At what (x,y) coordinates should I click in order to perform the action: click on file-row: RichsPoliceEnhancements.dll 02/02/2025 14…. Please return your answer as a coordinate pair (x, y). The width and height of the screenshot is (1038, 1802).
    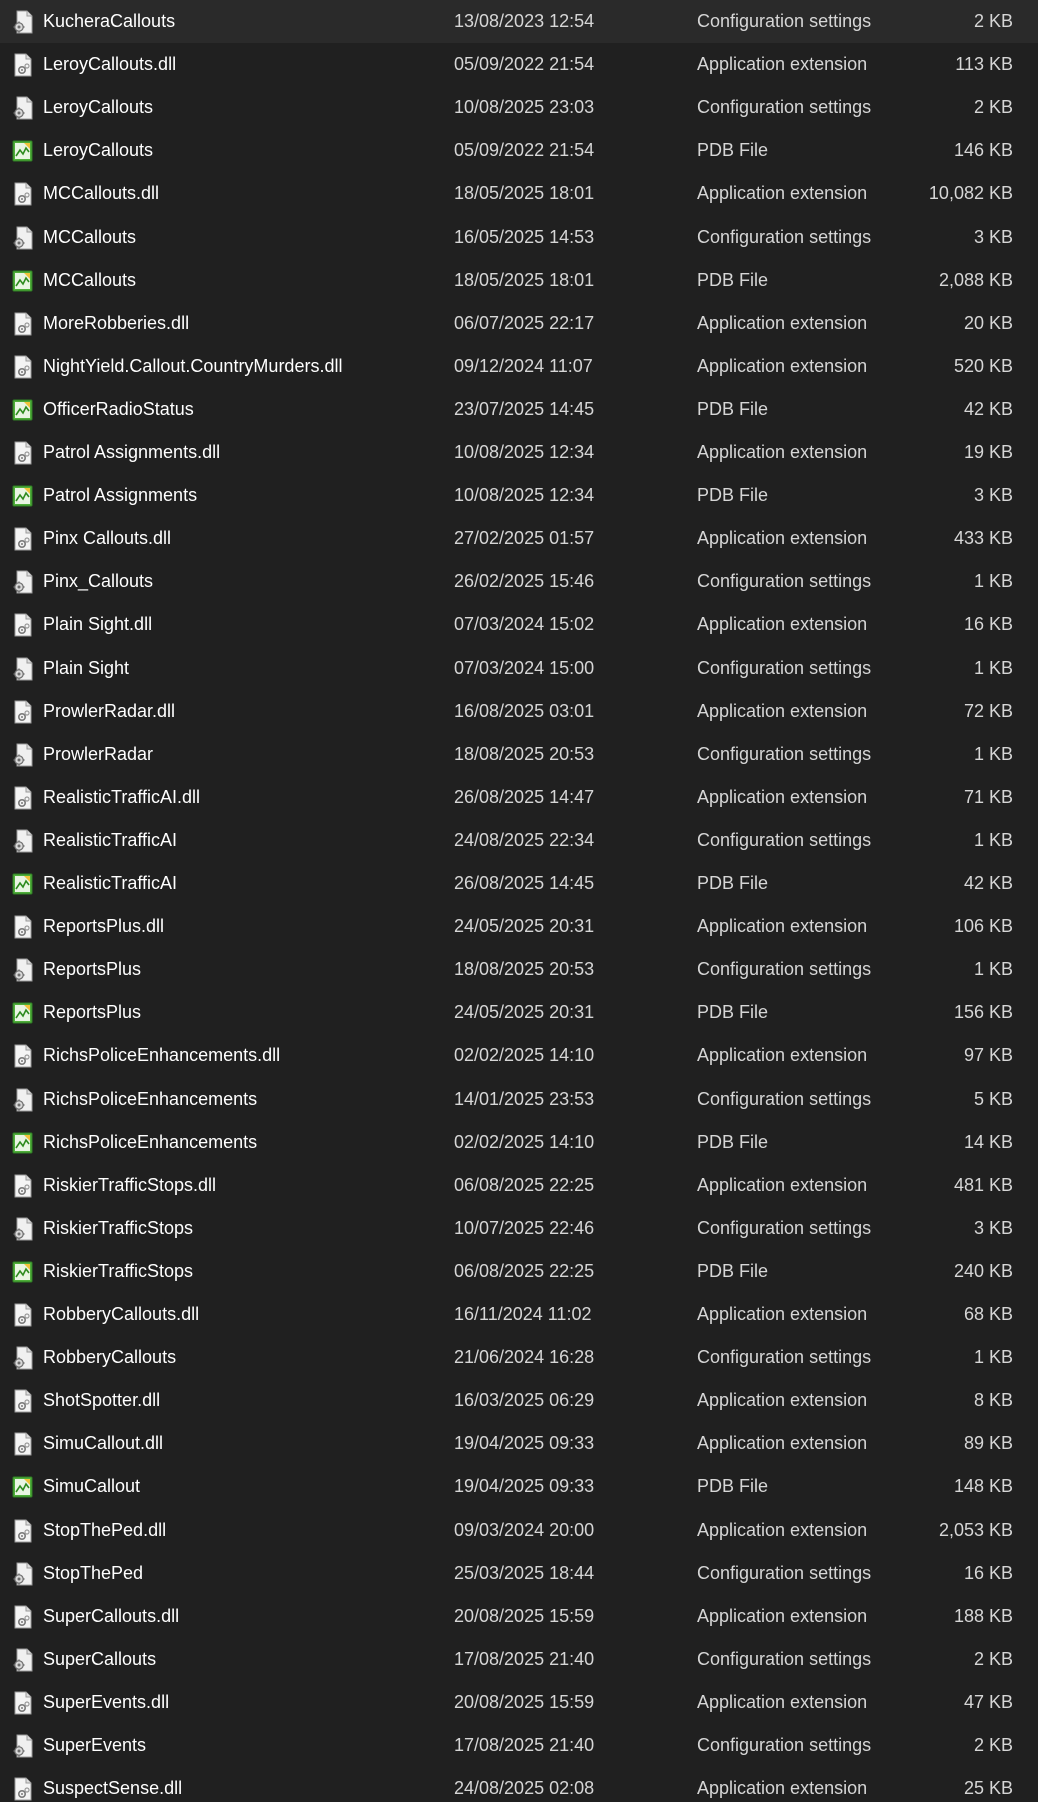
    Looking at the image, I should click on (519, 1055).